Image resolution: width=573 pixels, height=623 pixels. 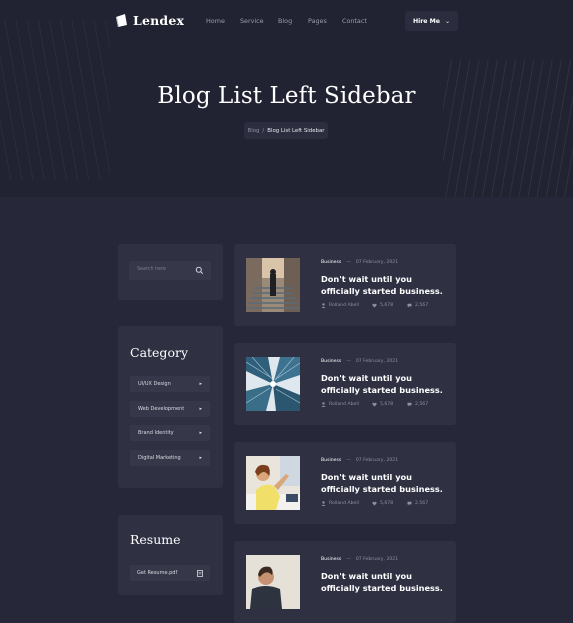 What do you see at coordinates (285, 21) in the screenshot?
I see `nav-blog: Blog` at bounding box center [285, 21].